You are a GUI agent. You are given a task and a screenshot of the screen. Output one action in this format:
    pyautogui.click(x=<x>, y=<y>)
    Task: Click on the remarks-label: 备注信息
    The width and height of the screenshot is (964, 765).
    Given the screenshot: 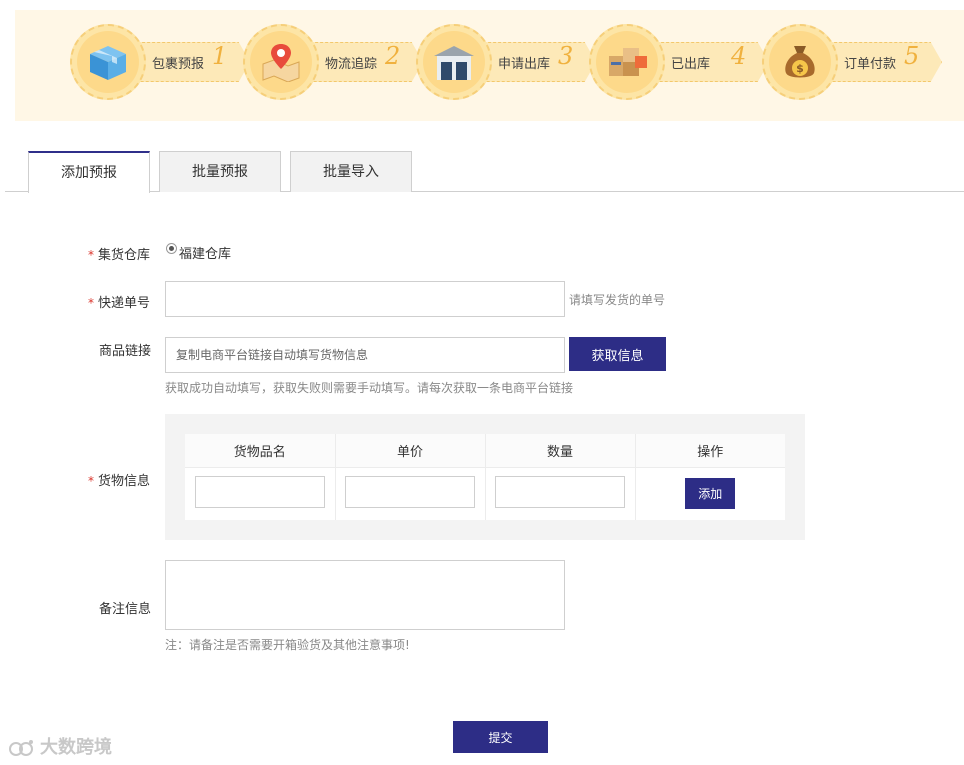 What is the action you would take?
    pyautogui.click(x=125, y=609)
    